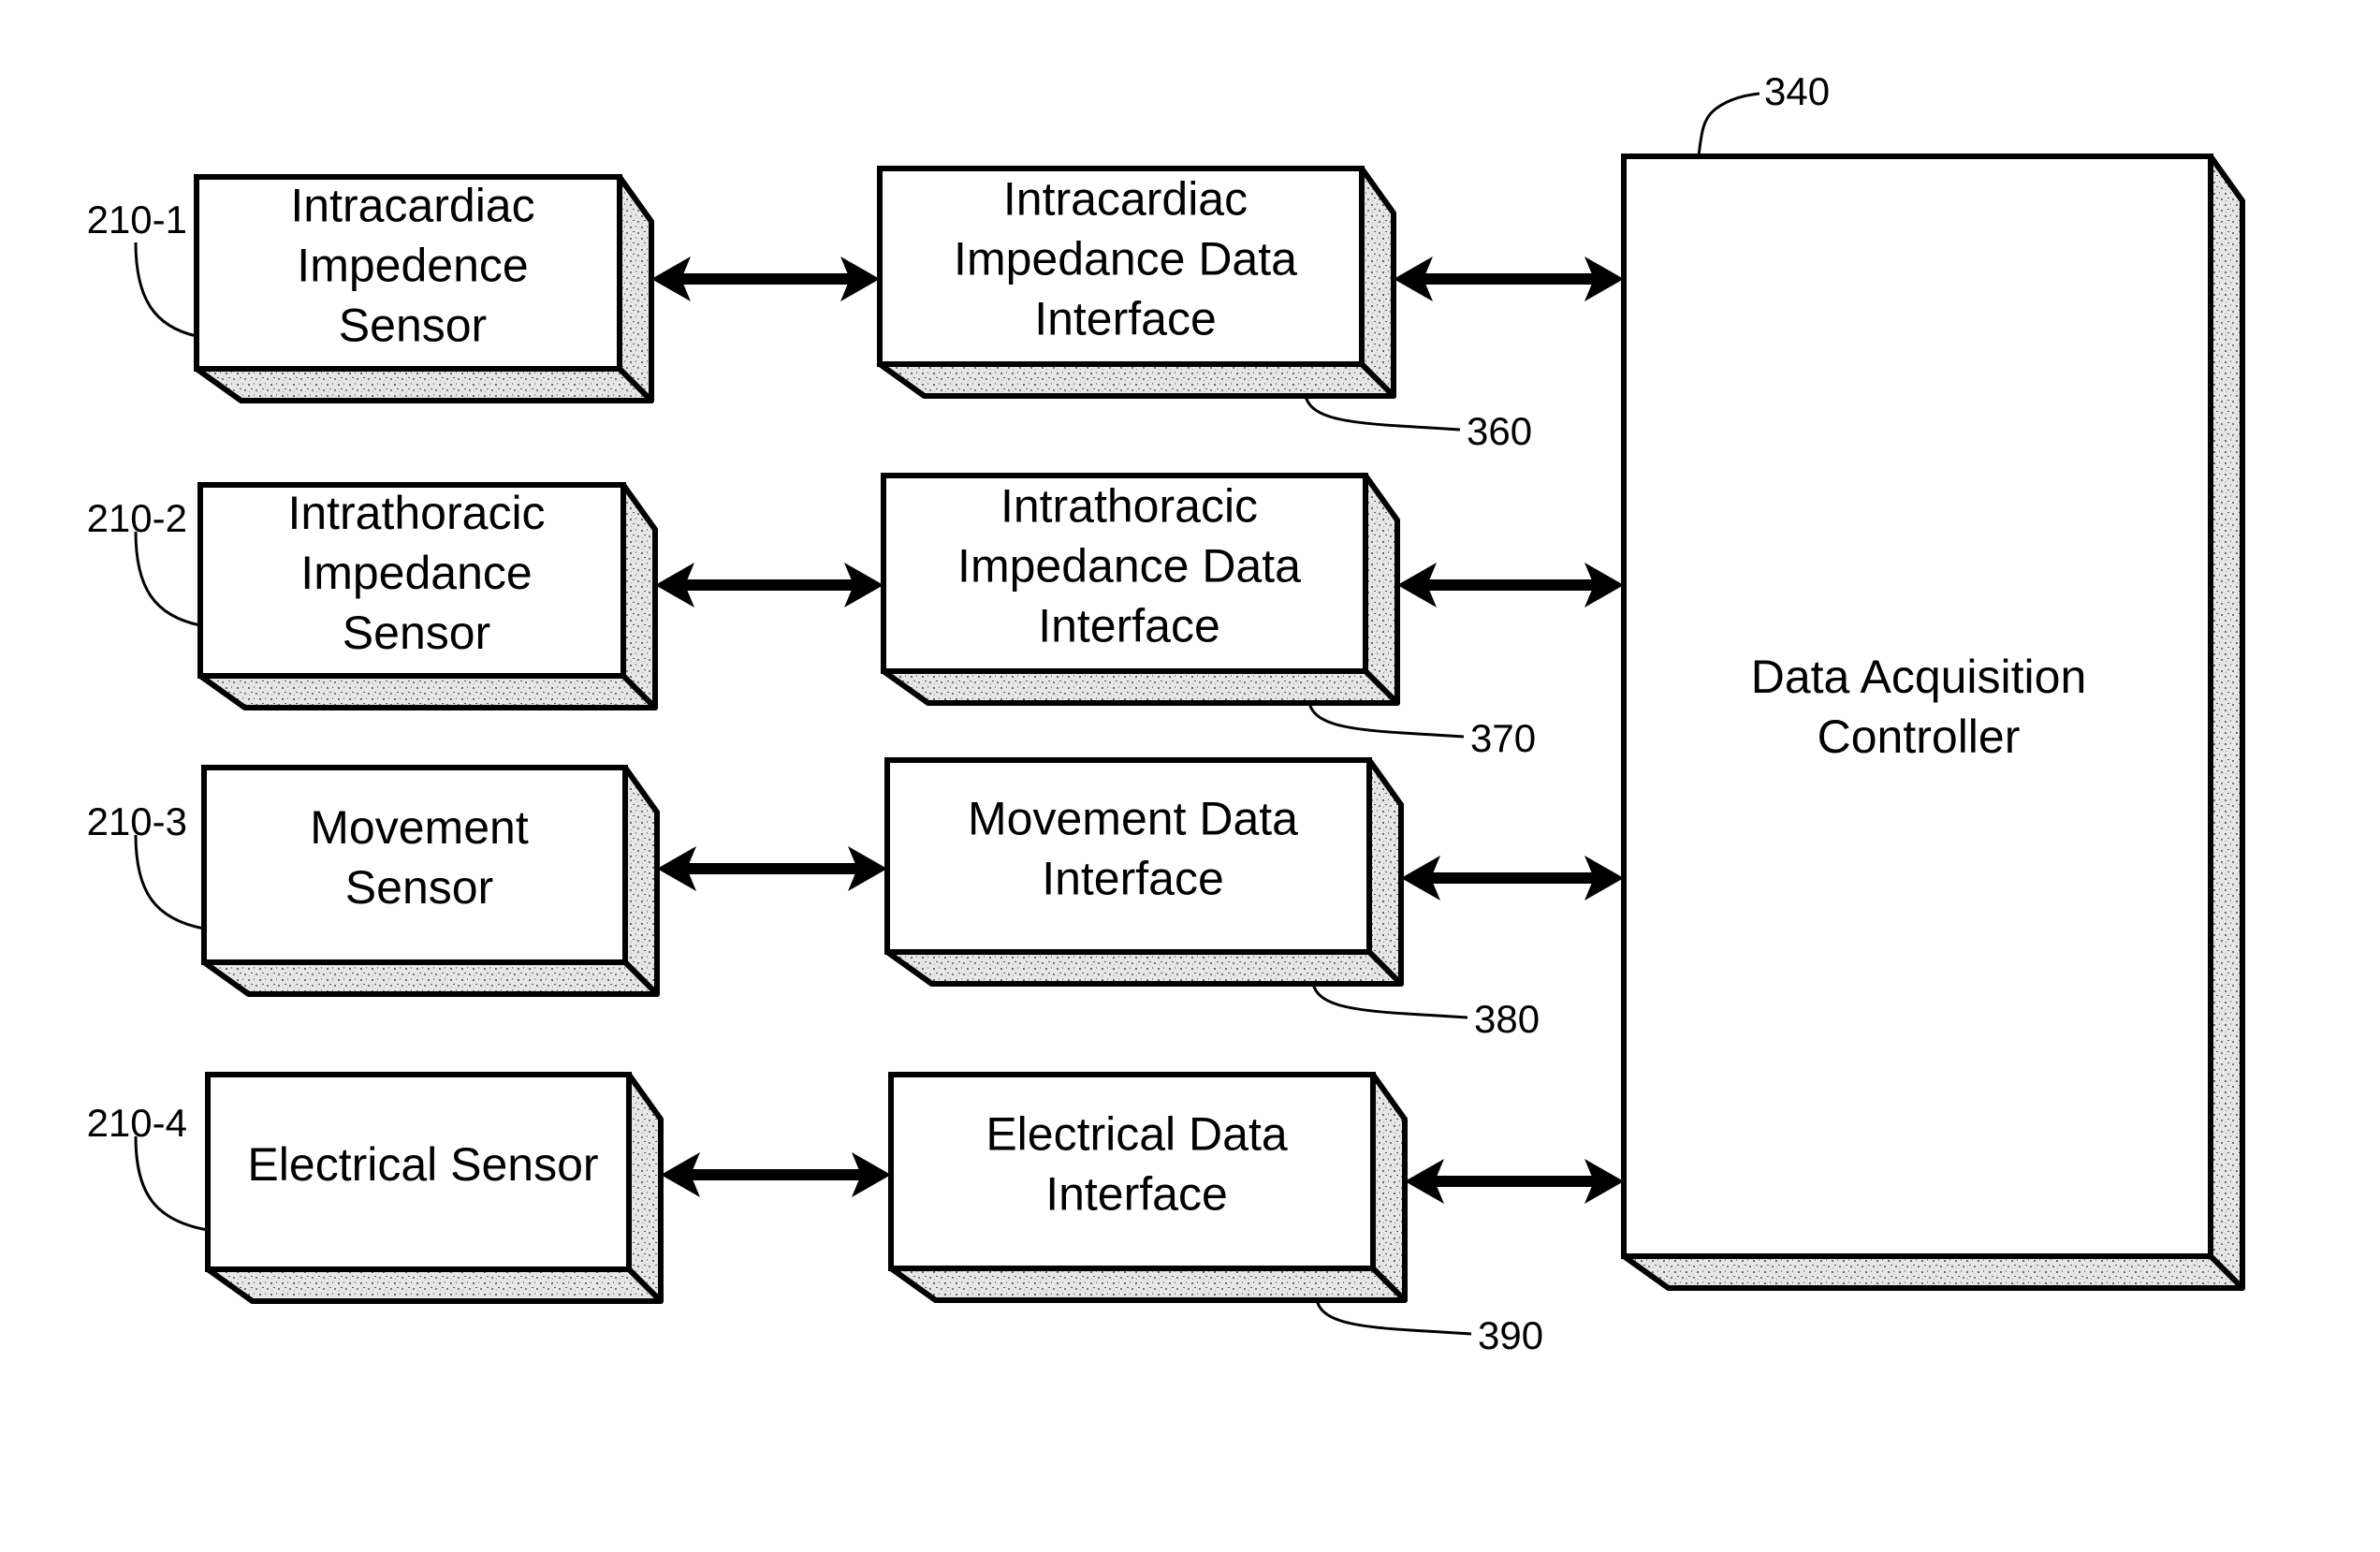  What do you see at coordinates (137, 220) in the screenshot?
I see `ref-label-210-1: 210-1` at bounding box center [137, 220].